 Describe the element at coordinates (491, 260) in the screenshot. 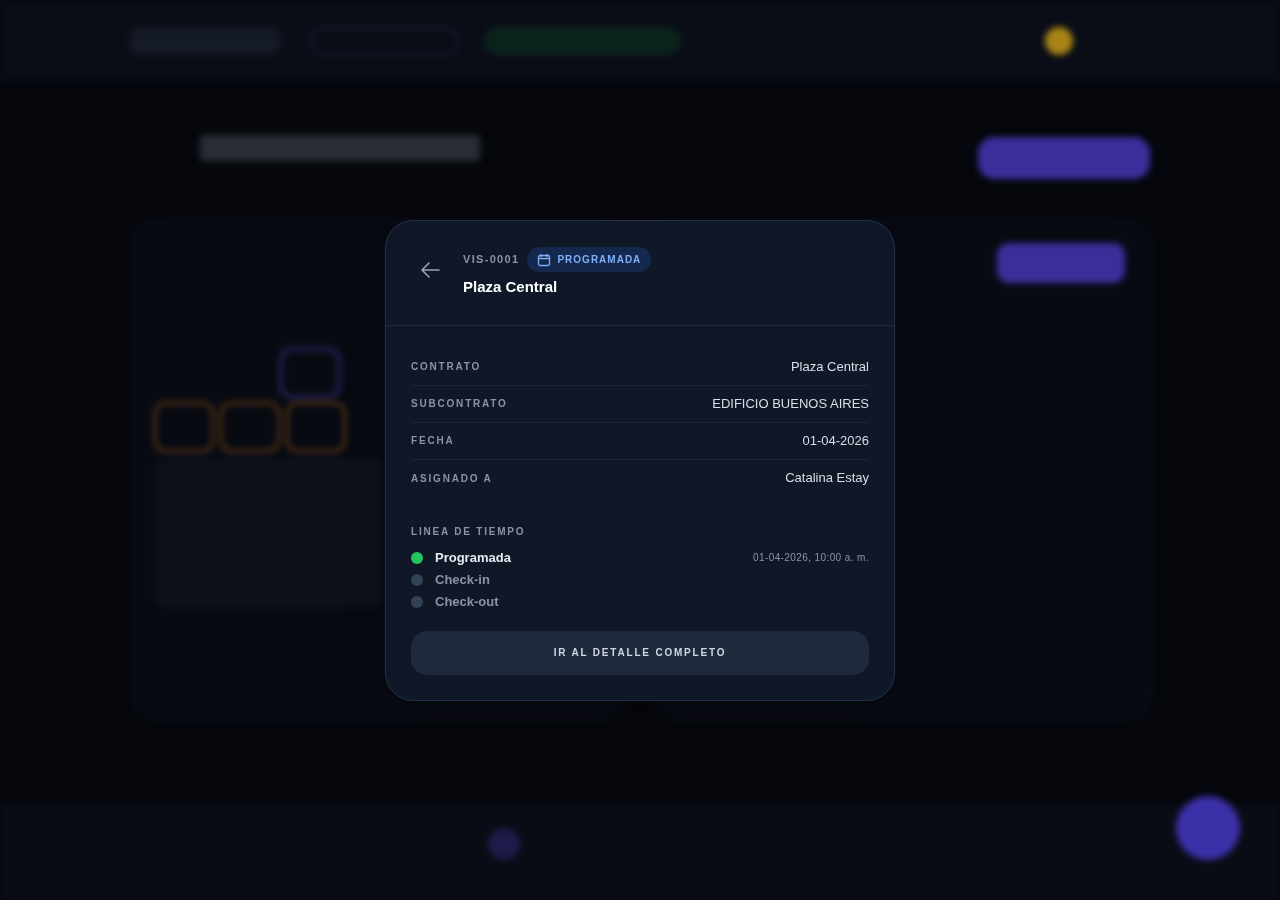

I see `visit-code: VIS-0001` at that location.